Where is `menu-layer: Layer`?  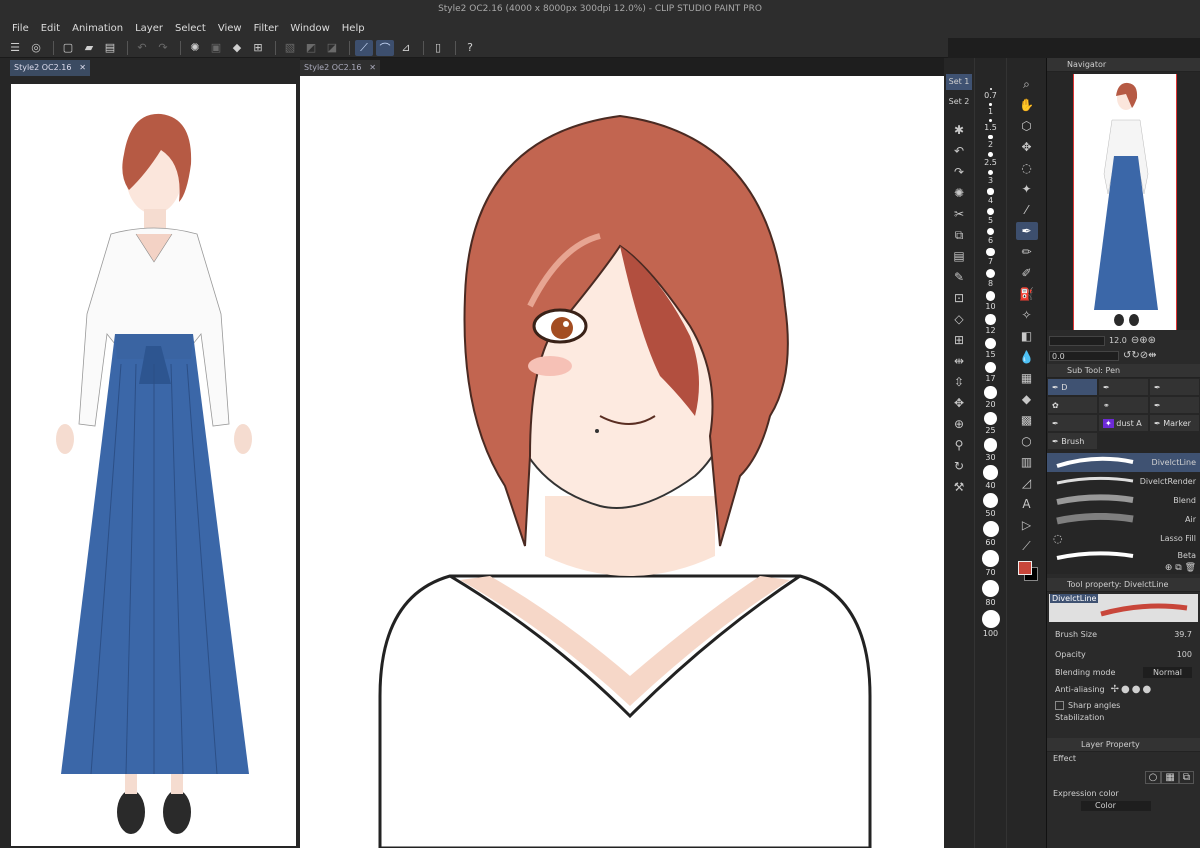 menu-layer: Layer is located at coordinates (149, 28).